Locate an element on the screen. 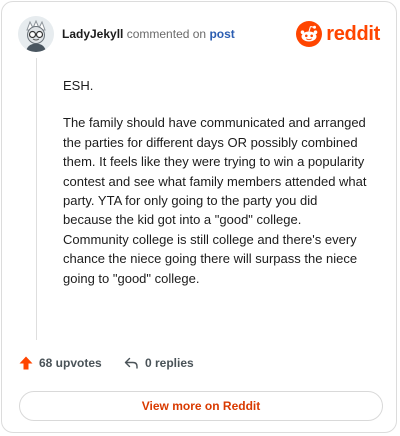 The height and width of the screenshot is (436, 400). reply-count: 0 replies is located at coordinates (169, 363).